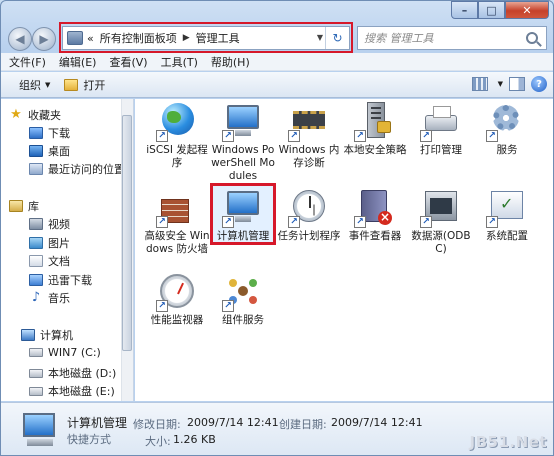 This screenshot has height=456, width=554. I want to click on menu-help: 帮助(H), so click(230, 62).